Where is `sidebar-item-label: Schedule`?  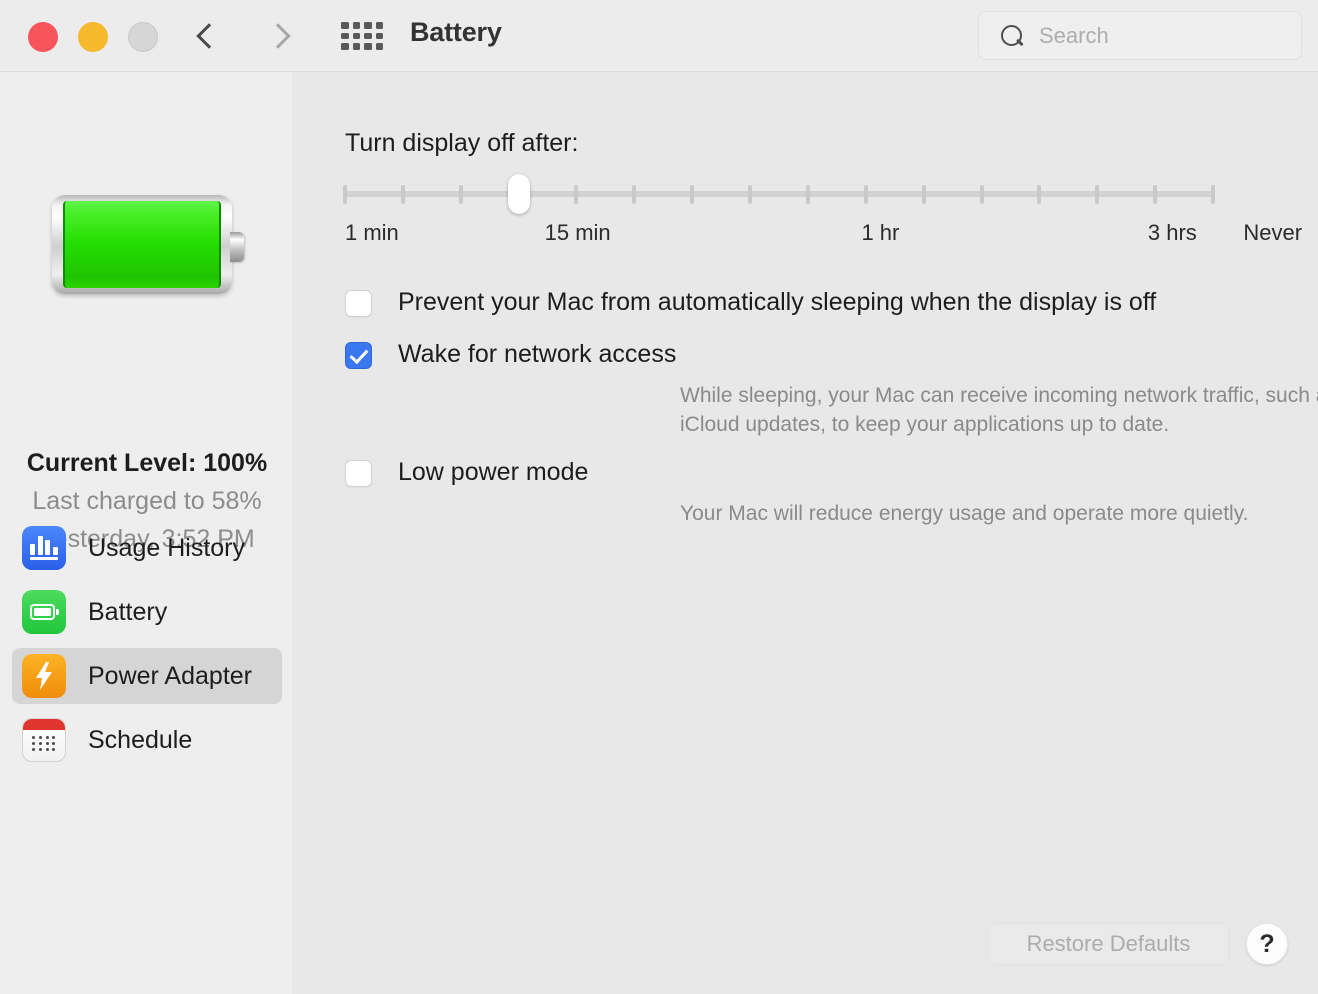
sidebar-item-label: Schedule is located at coordinates (140, 739).